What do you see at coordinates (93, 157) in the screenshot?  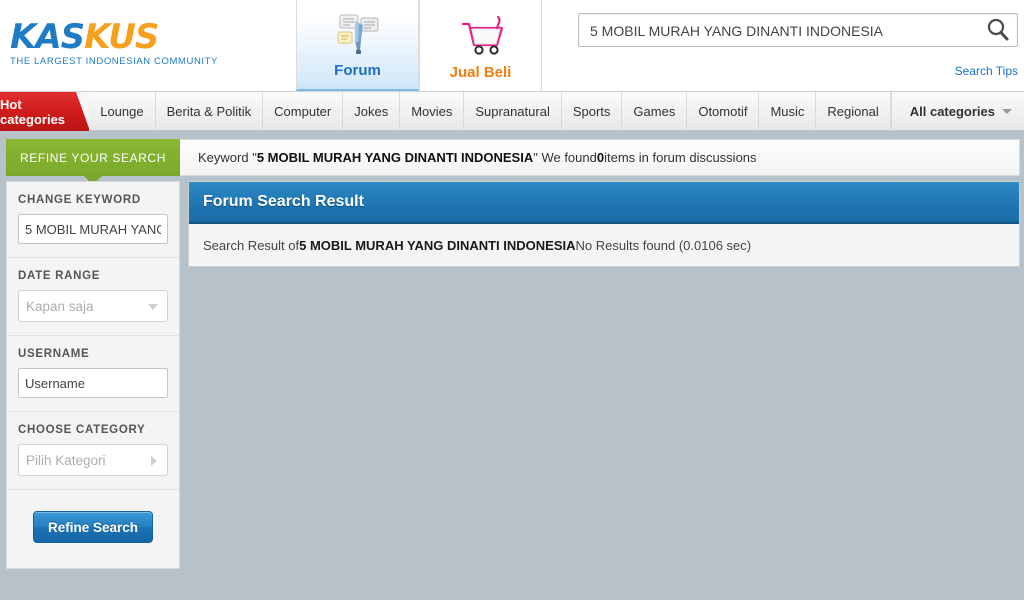 I see `refine-your-search-label: REFINE YOUR SEARCH` at bounding box center [93, 157].